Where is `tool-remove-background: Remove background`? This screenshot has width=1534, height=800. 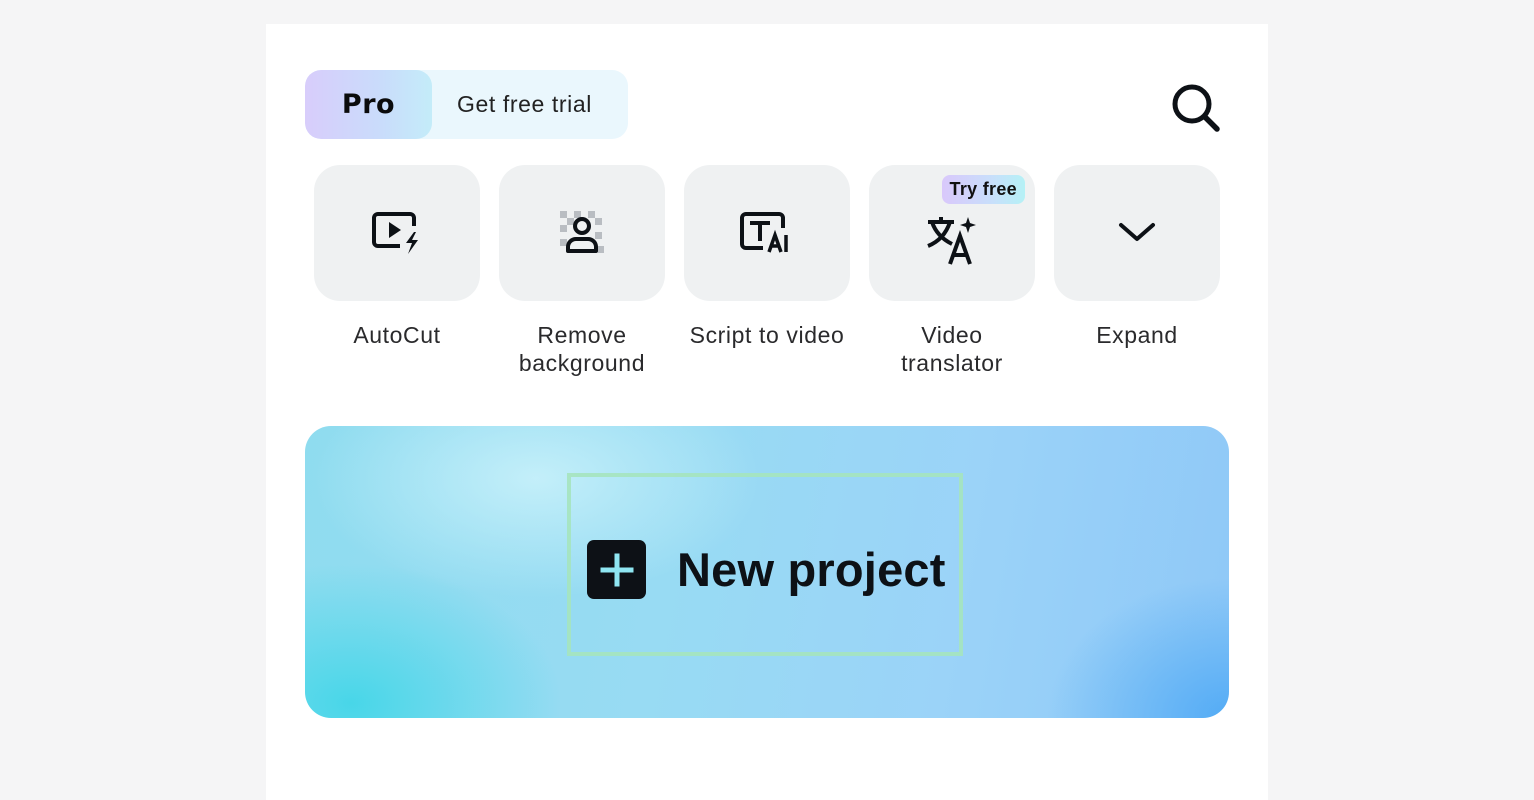 tool-remove-background: Remove background is located at coordinates (582, 271).